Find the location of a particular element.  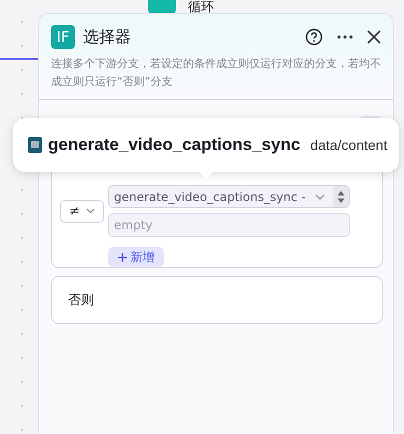

plus-icon is located at coordinates (122, 257).